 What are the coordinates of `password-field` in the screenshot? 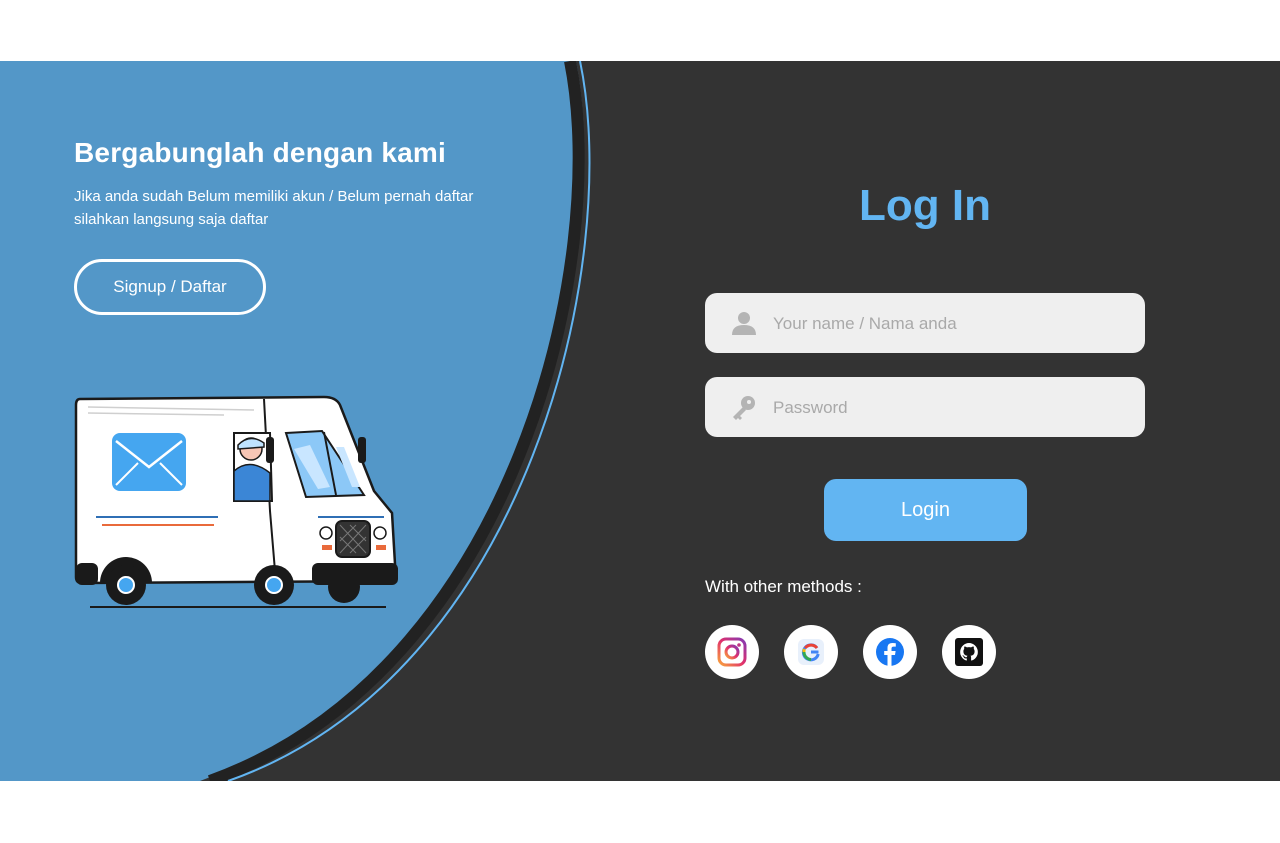 It's located at (925, 408).